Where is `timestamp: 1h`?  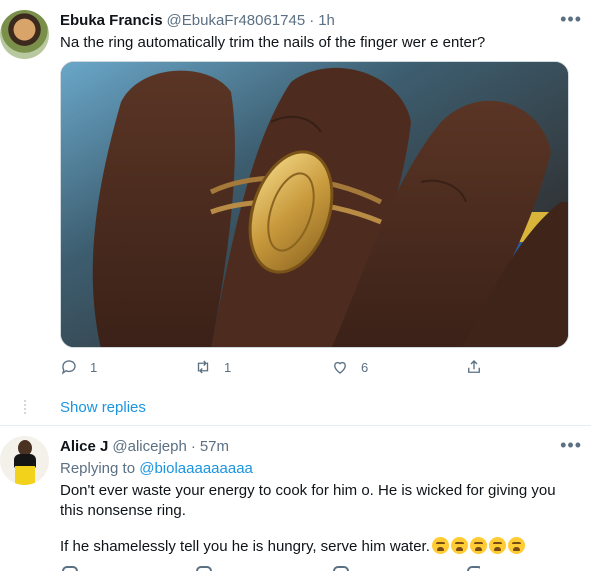 timestamp: 1h is located at coordinates (326, 20).